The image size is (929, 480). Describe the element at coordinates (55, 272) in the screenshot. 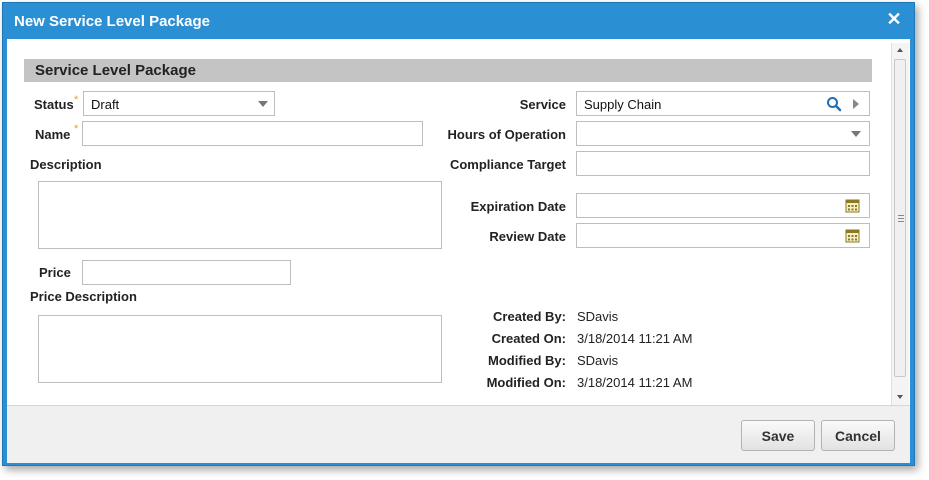

I see `price-label: Price` at that location.